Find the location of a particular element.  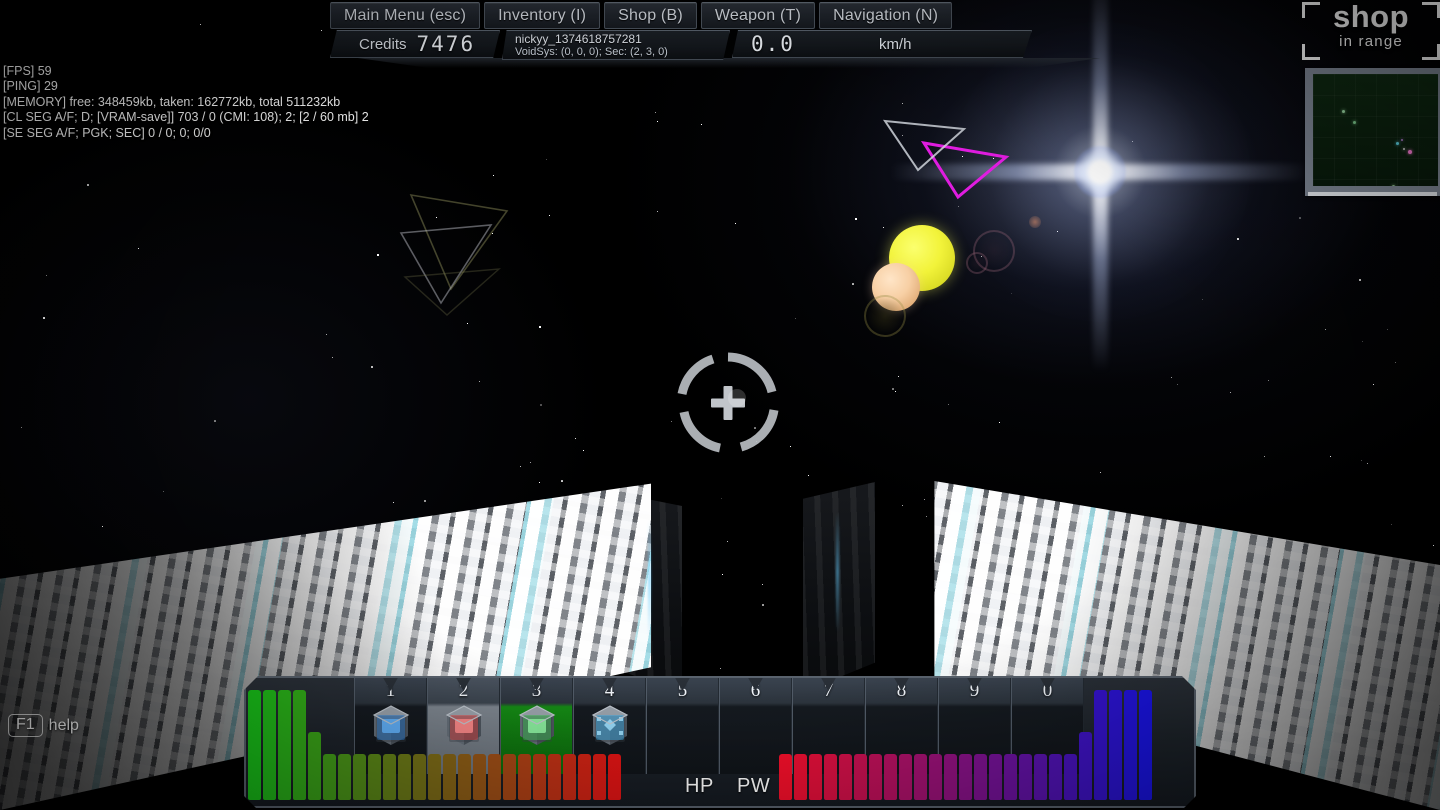

player-name: nickyy_1374618757281 is located at coordinates (578, 38).